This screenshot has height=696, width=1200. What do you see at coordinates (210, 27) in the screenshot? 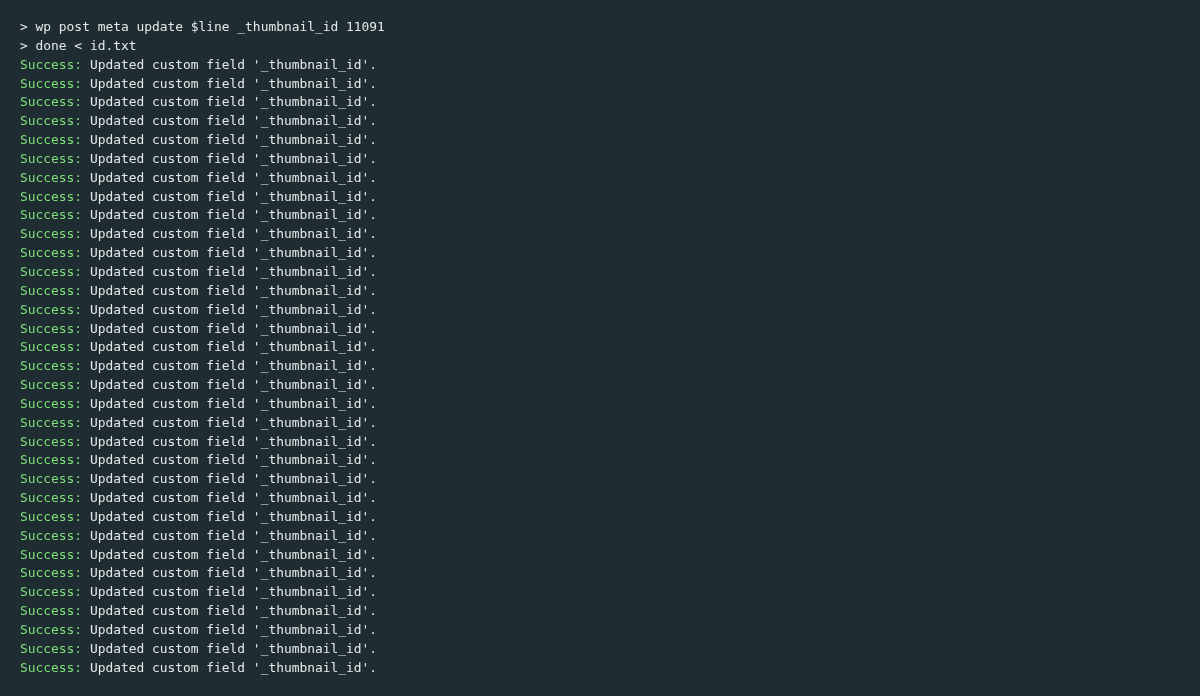
I see `command-text: wp post meta update $line _thumbnail_id 11091` at bounding box center [210, 27].